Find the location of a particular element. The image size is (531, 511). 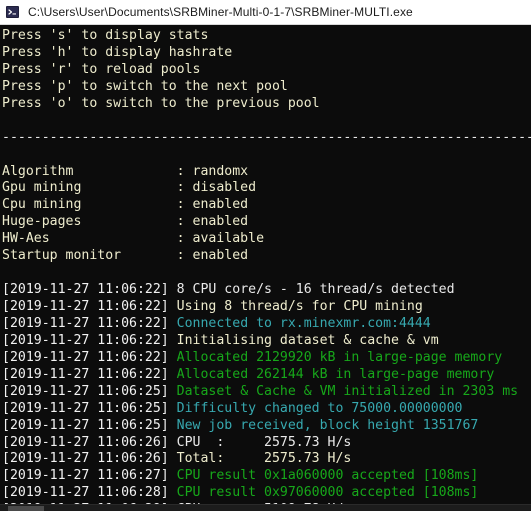

log-message: Initialising dataset & cache & vm is located at coordinates (307, 340).